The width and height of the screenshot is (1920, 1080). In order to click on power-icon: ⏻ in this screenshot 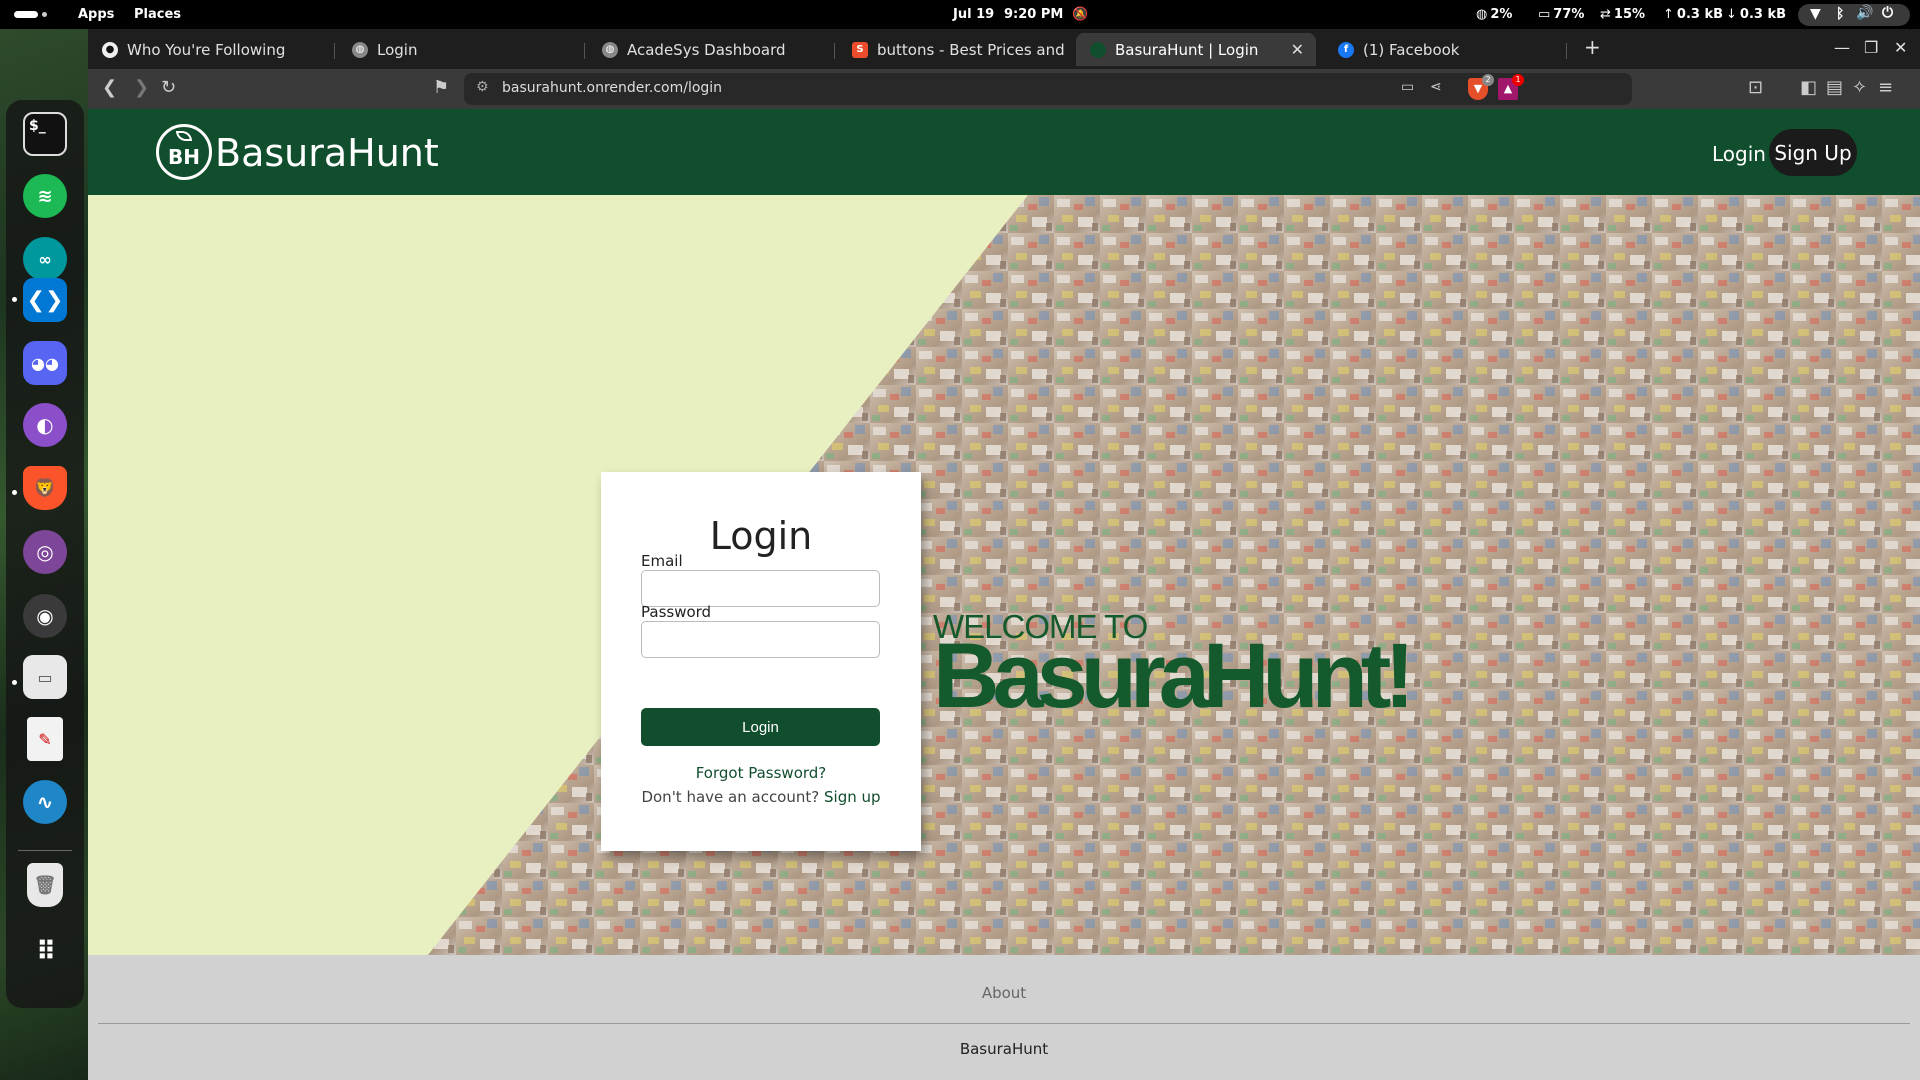, I will do `click(1888, 13)`.